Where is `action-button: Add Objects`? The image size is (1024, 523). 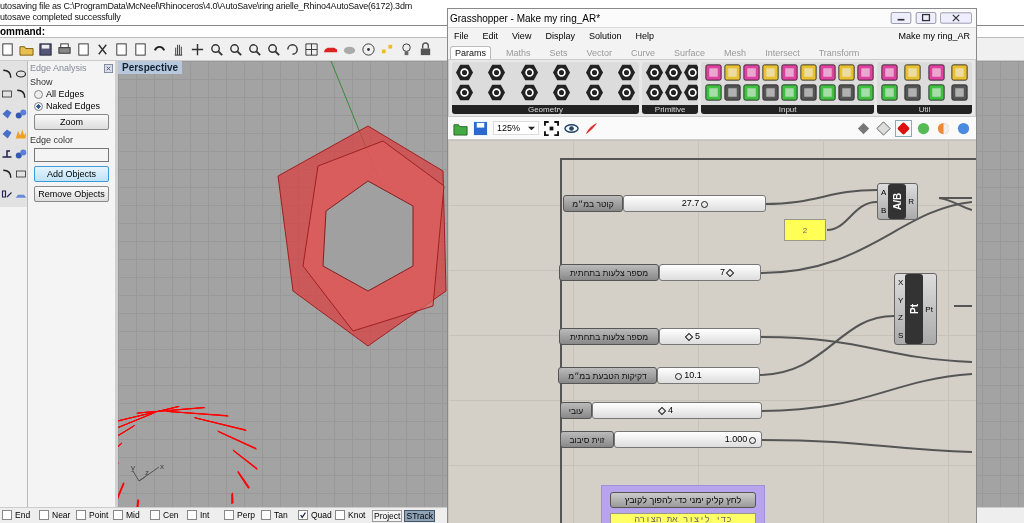
action-button: Add Objects is located at coordinates (71, 174).